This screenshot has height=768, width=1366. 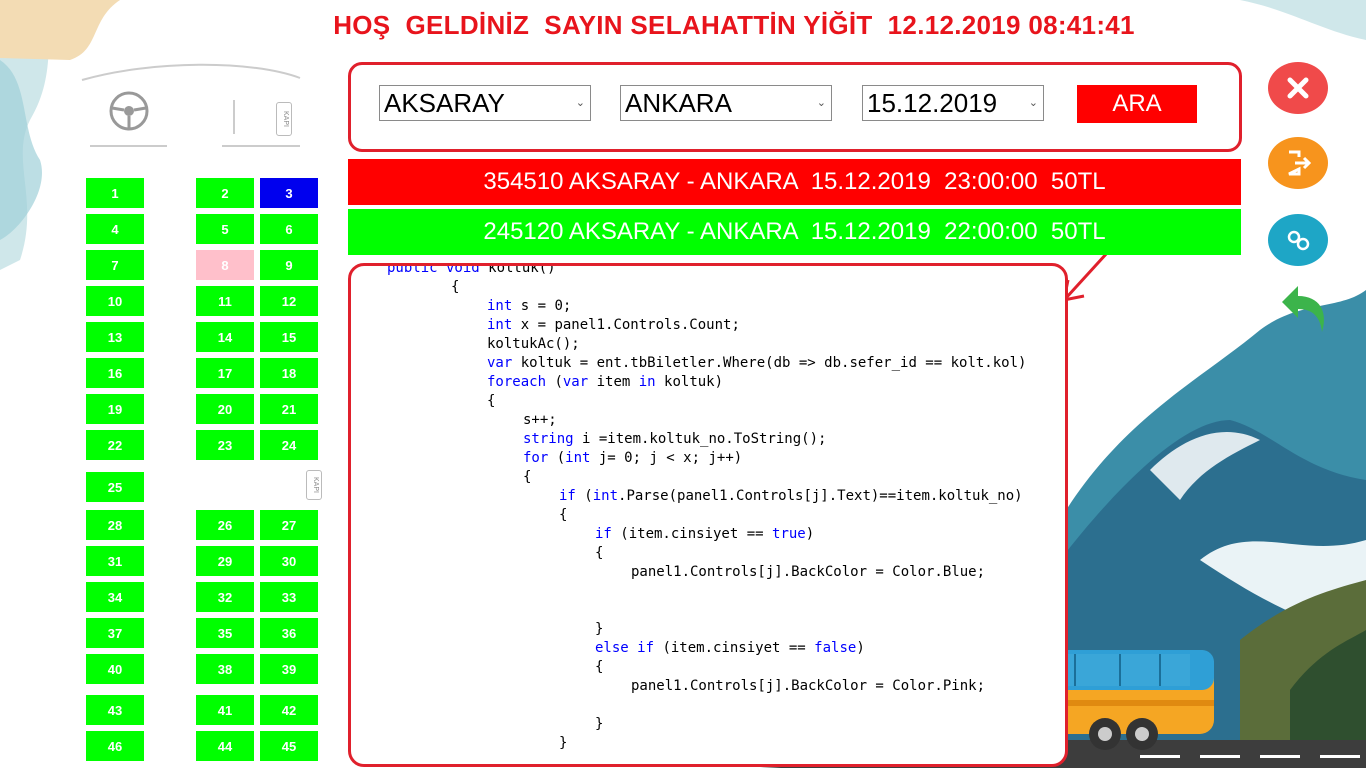 What do you see at coordinates (540, 420) in the screenshot?
I see `code-line: s++;` at bounding box center [540, 420].